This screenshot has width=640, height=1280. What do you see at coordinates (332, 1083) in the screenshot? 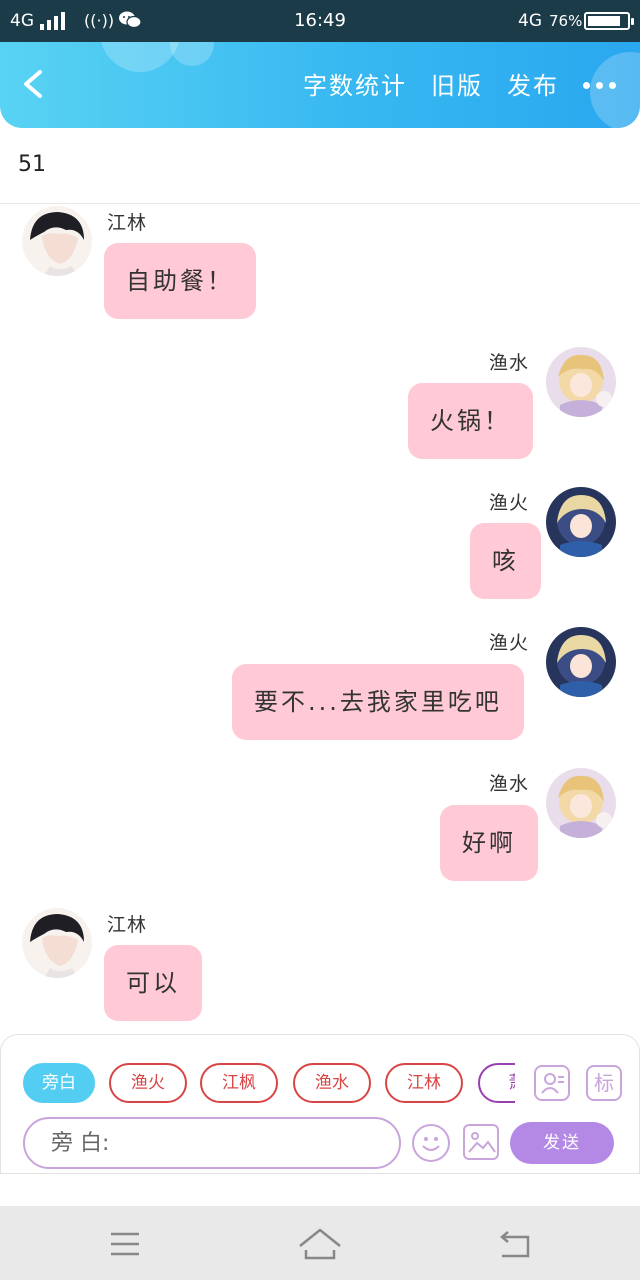
I see `character-chip: 渔水` at bounding box center [332, 1083].